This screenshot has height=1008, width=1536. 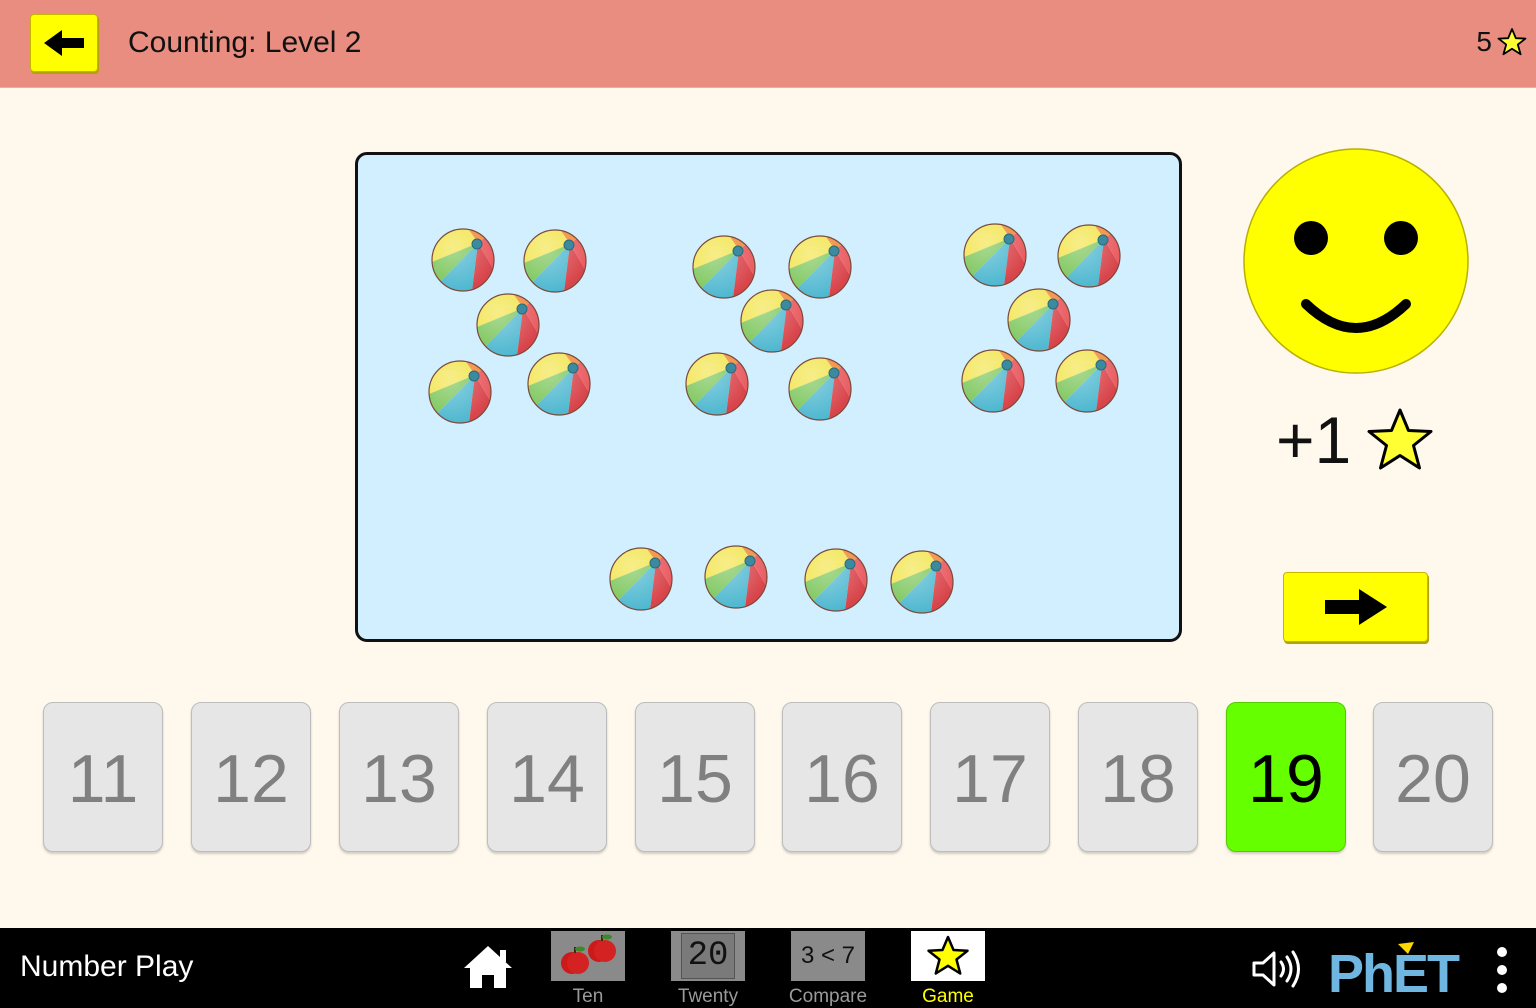 I want to click on nav-screen-ten: Ten, so click(x=588, y=969).